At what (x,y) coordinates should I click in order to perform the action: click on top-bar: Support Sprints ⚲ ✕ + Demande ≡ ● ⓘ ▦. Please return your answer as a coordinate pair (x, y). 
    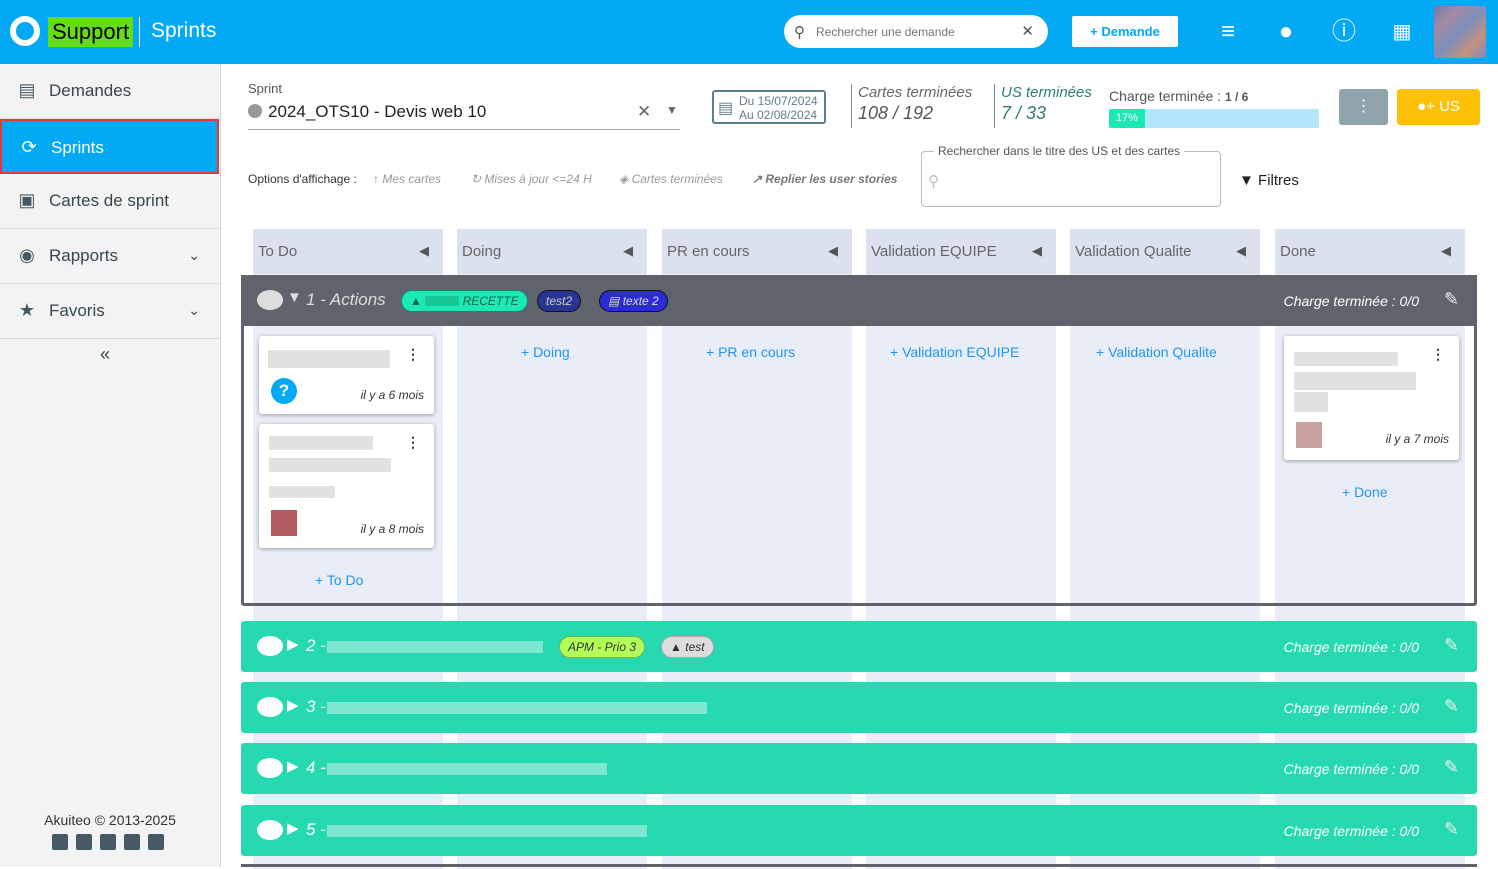
    Looking at the image, I should click on (749, 32).